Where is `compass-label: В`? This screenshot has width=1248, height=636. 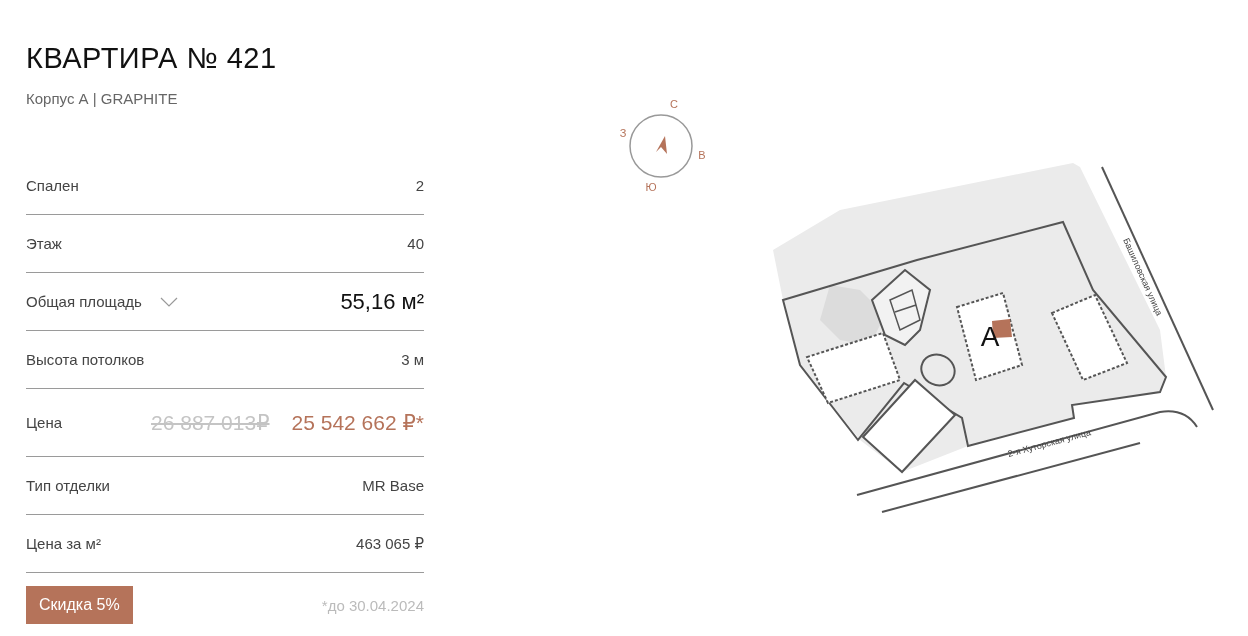
compass-label: В is located at coordinates (702, 155).